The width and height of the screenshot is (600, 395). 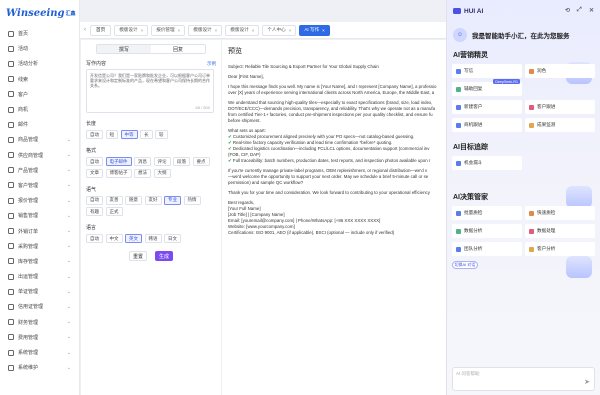 What do you see at coordinates (111, 134) in the screenshot?
I see `length-option: 短` at bounding box center [111, 134].